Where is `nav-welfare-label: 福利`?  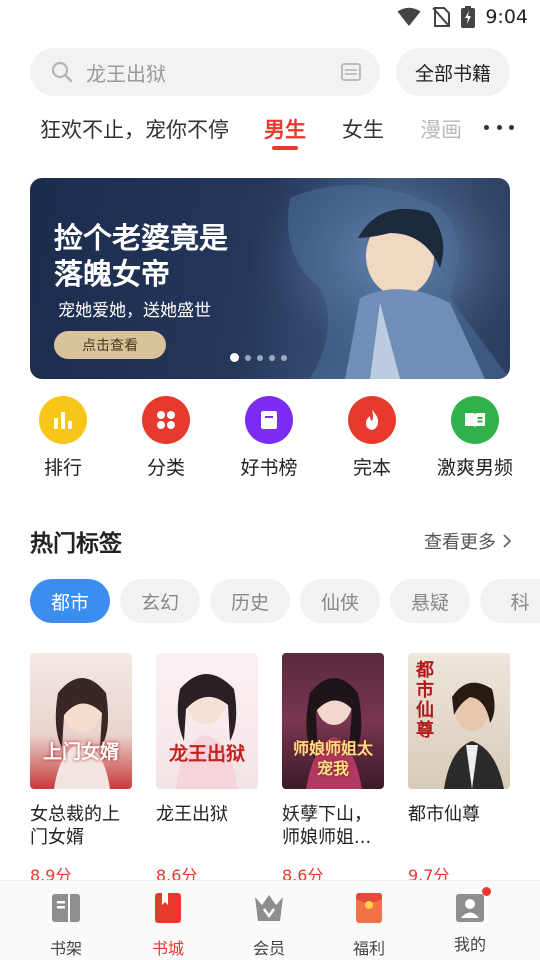
nav-welfare-label: 福利 is located at coordinates (368, 948).